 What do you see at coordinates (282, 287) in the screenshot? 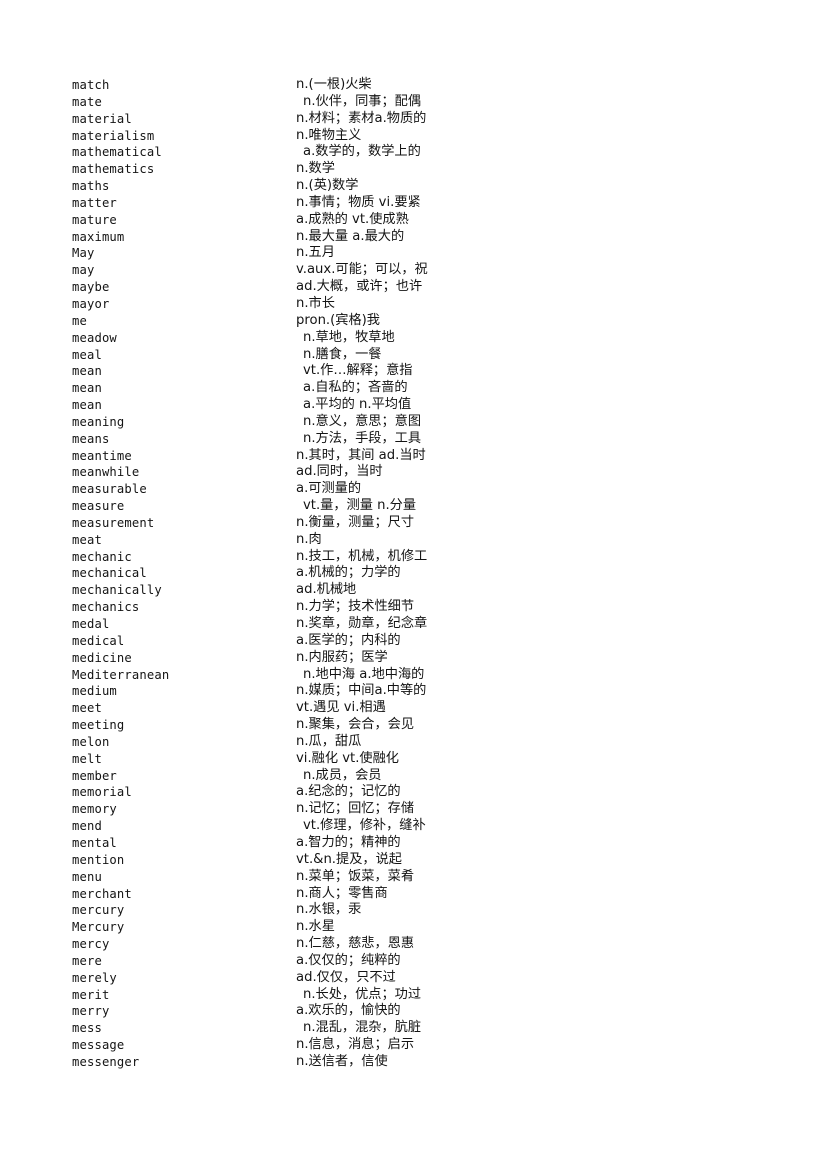
I see `glossary-entry: maybe ad.大概，或许；也许` at bounding box center [282, 287].